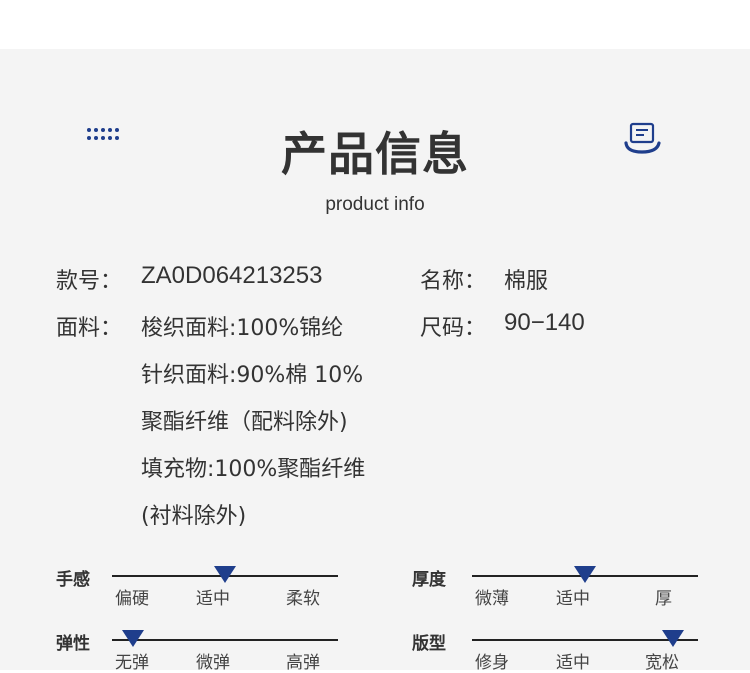 The height and width of the screenshot is (673, 750). What do you see at coordinates (244, 422) in the screenshot?
I see `fabric-line: 聚酯纤维（配料除外)` at bounding box center [244, 422].